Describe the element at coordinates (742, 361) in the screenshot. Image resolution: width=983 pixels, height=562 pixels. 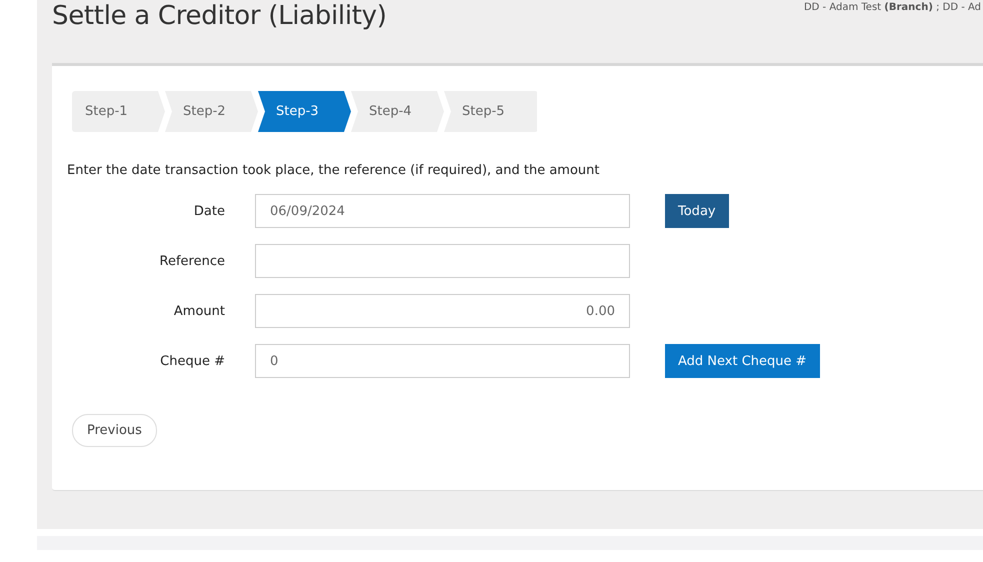
I see `action-button: Add Next Cheque #` at that location.